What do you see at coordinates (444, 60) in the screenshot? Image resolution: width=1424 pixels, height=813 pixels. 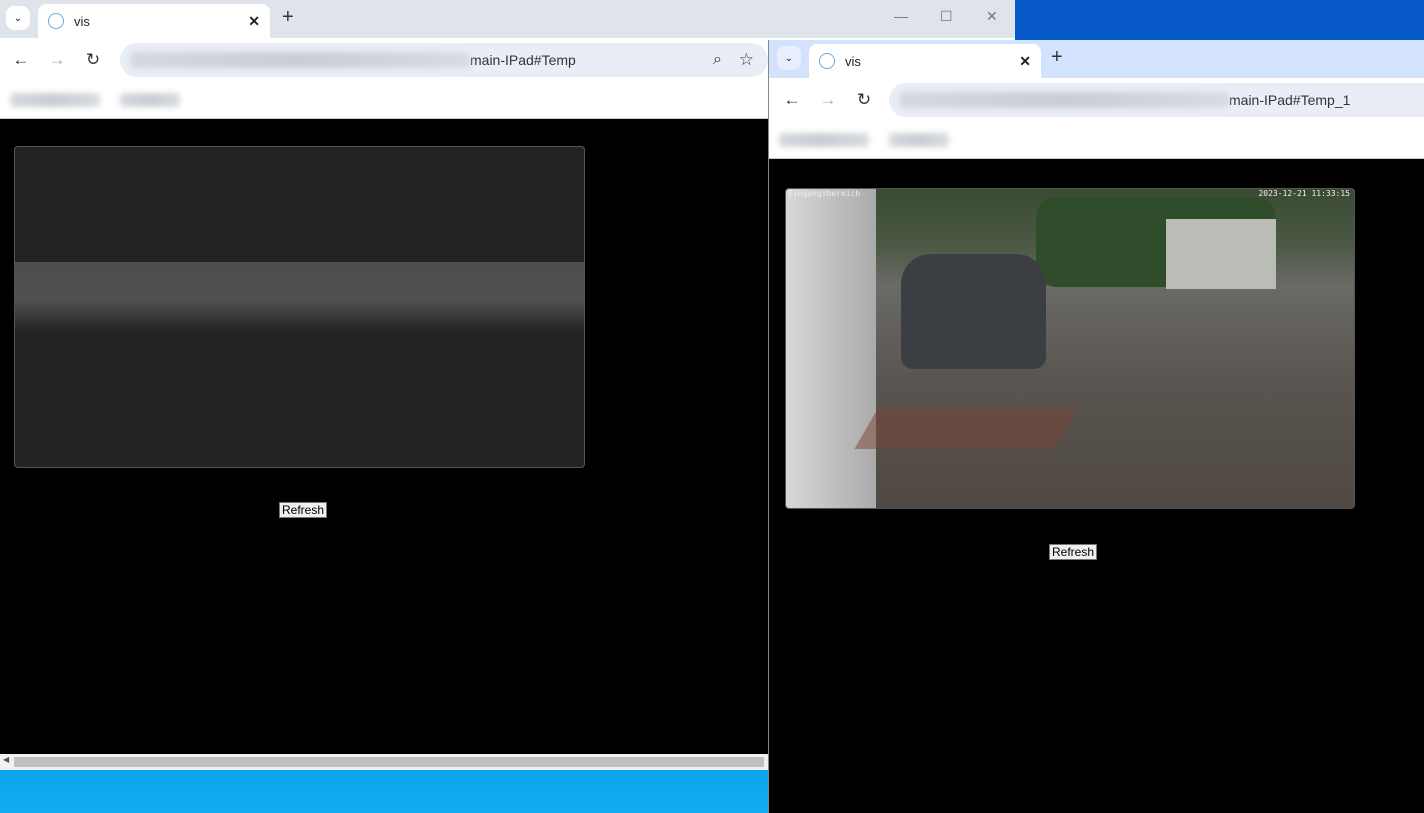 I see `address-bar: main-IPad#Temp ⌕ ☆` at bounding box center [444, 60].